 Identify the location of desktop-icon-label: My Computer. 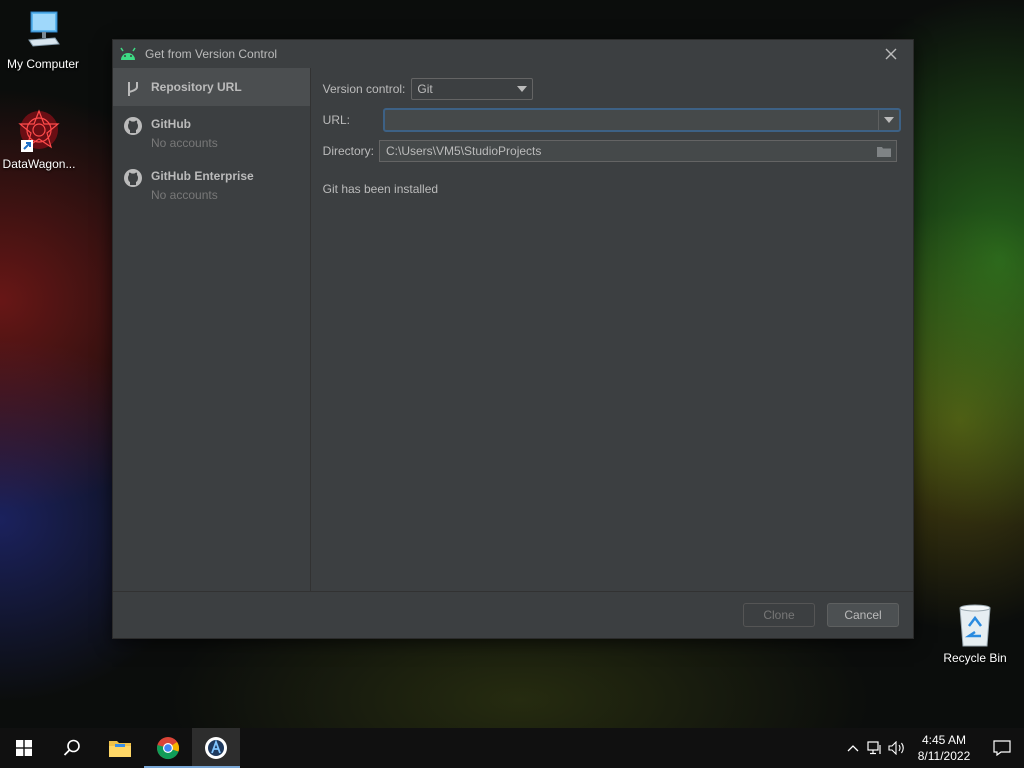
(43, 64).